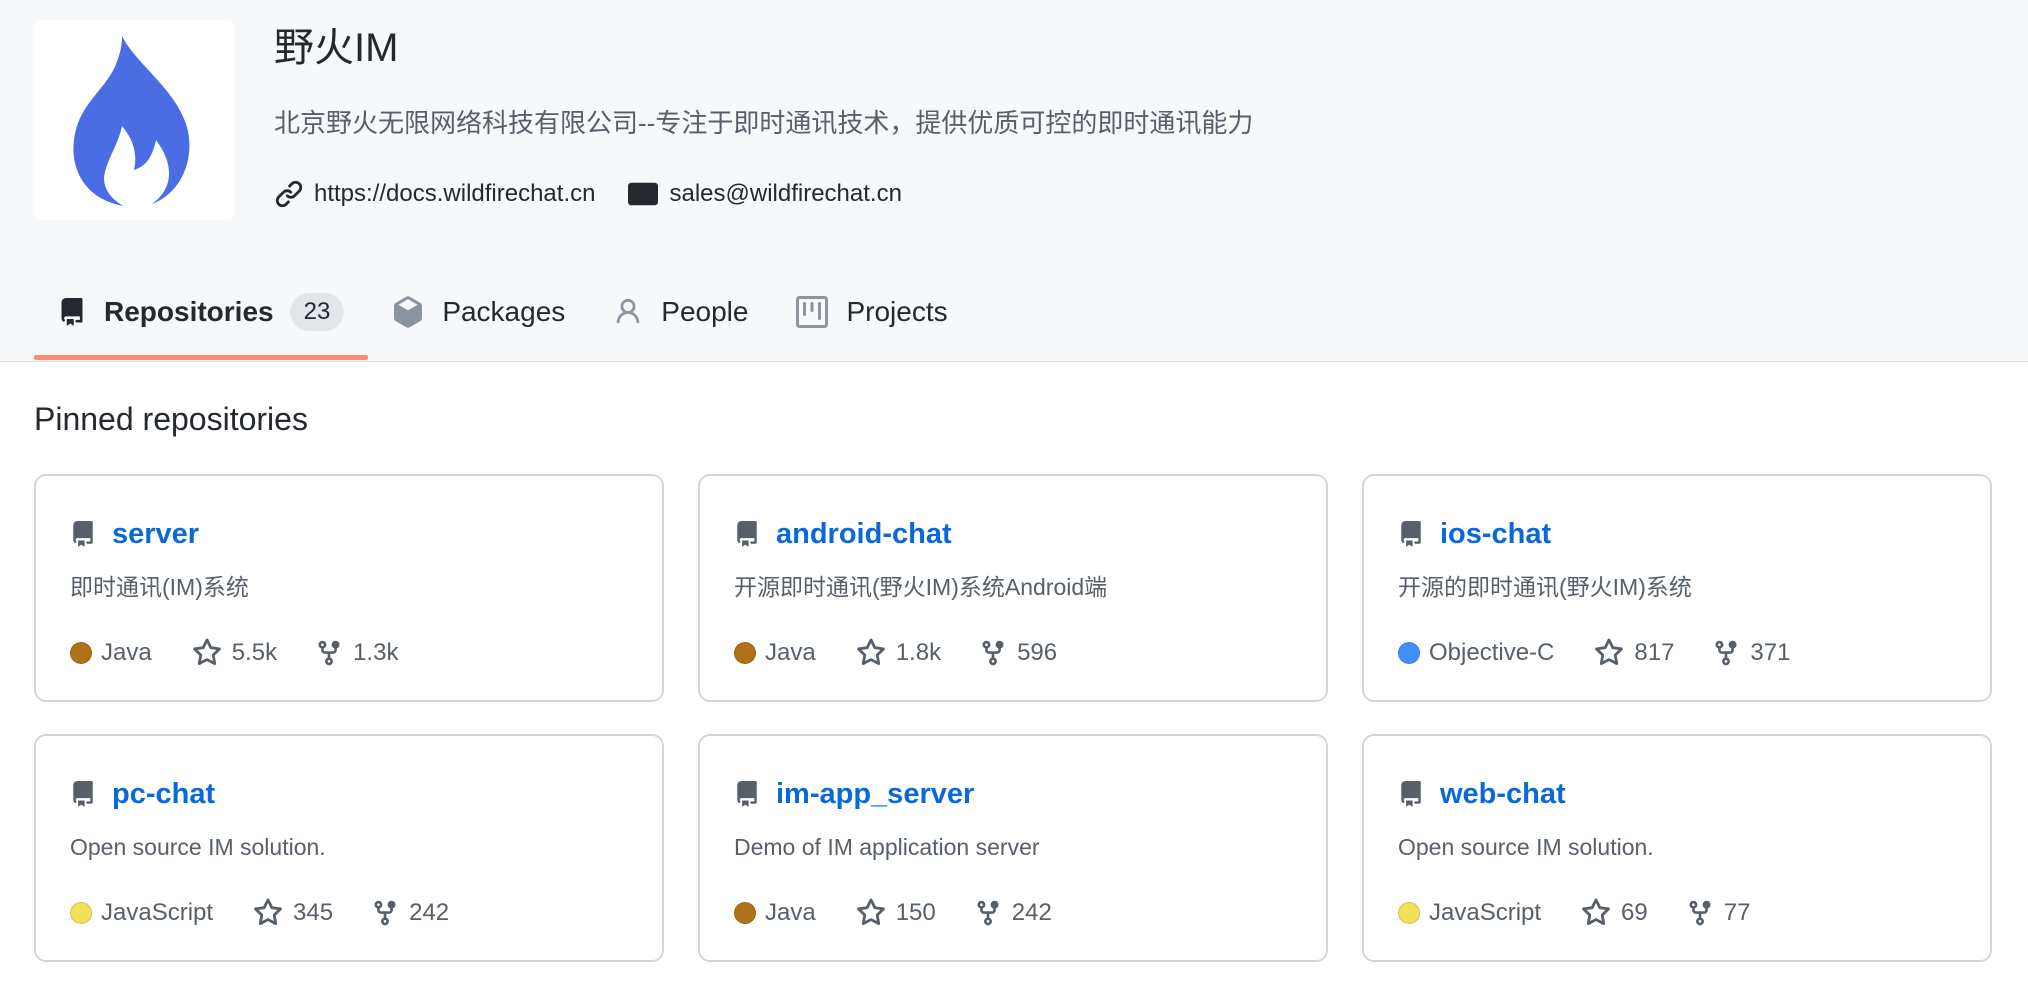 The image size is (2028, 988). I want to click on repo-meta: Java 5.5k 1.3k, so click(253, 653).